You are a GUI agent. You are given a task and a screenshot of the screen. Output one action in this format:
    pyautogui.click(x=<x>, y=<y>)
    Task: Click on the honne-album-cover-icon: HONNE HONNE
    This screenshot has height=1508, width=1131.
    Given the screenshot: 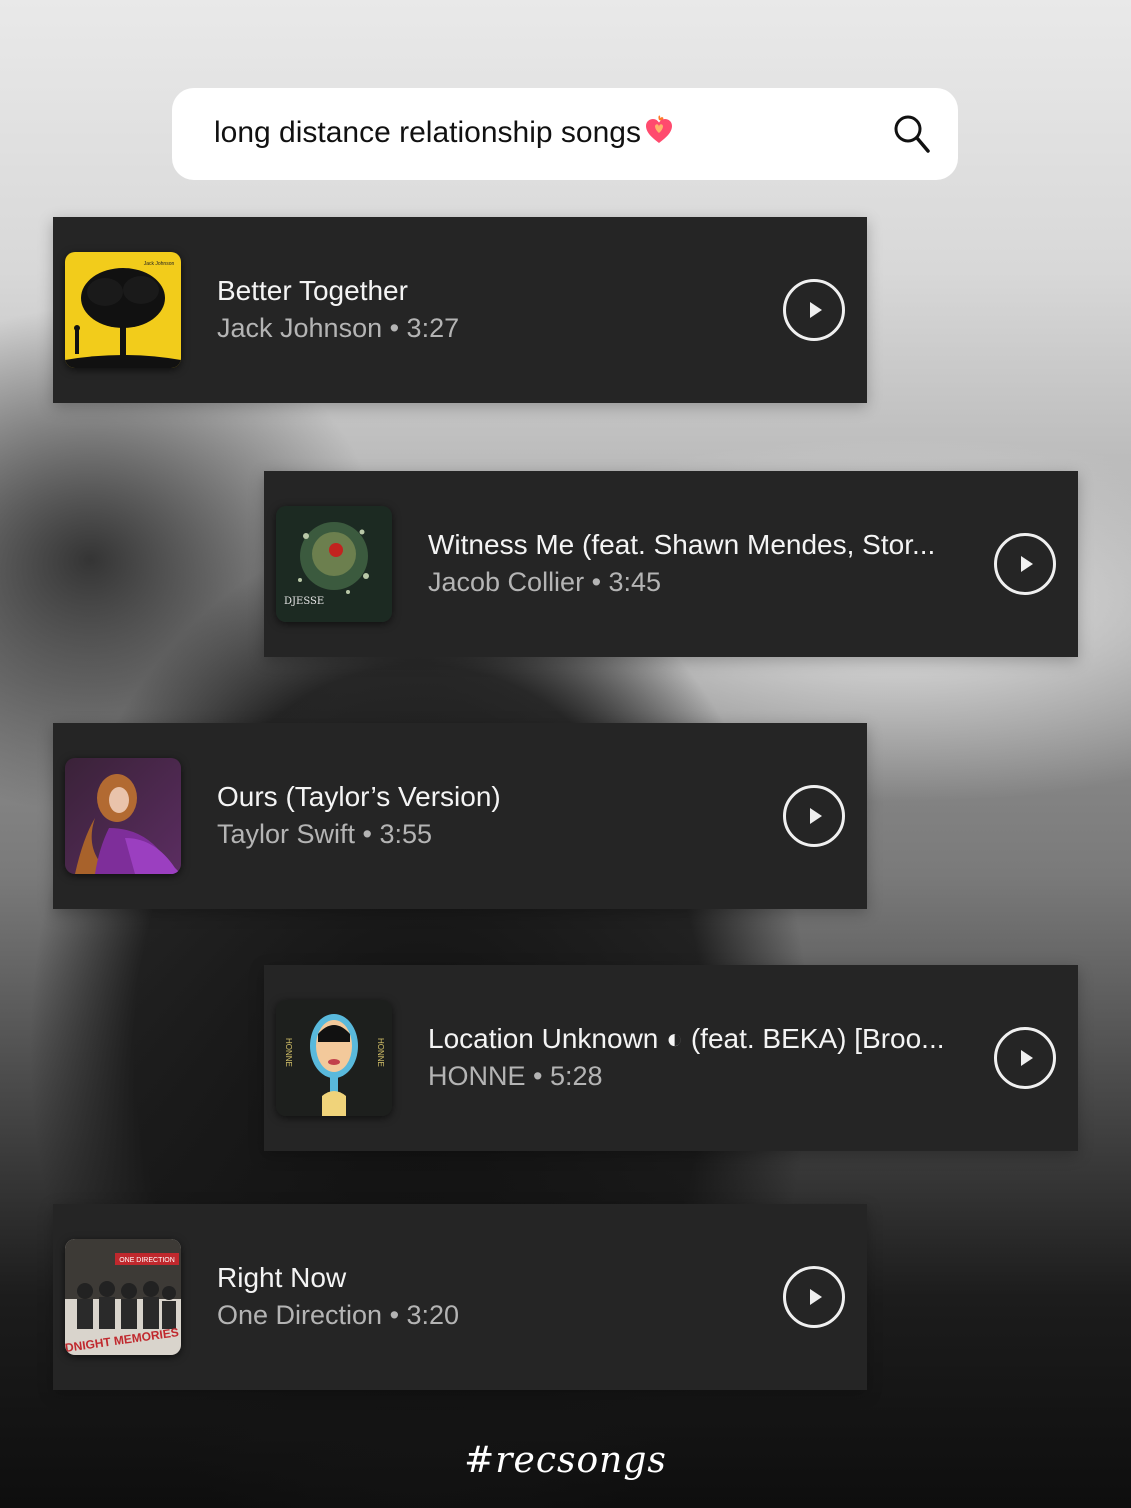 What is the action you would take?
    pyautogui.click(x=334, y=1058)
    